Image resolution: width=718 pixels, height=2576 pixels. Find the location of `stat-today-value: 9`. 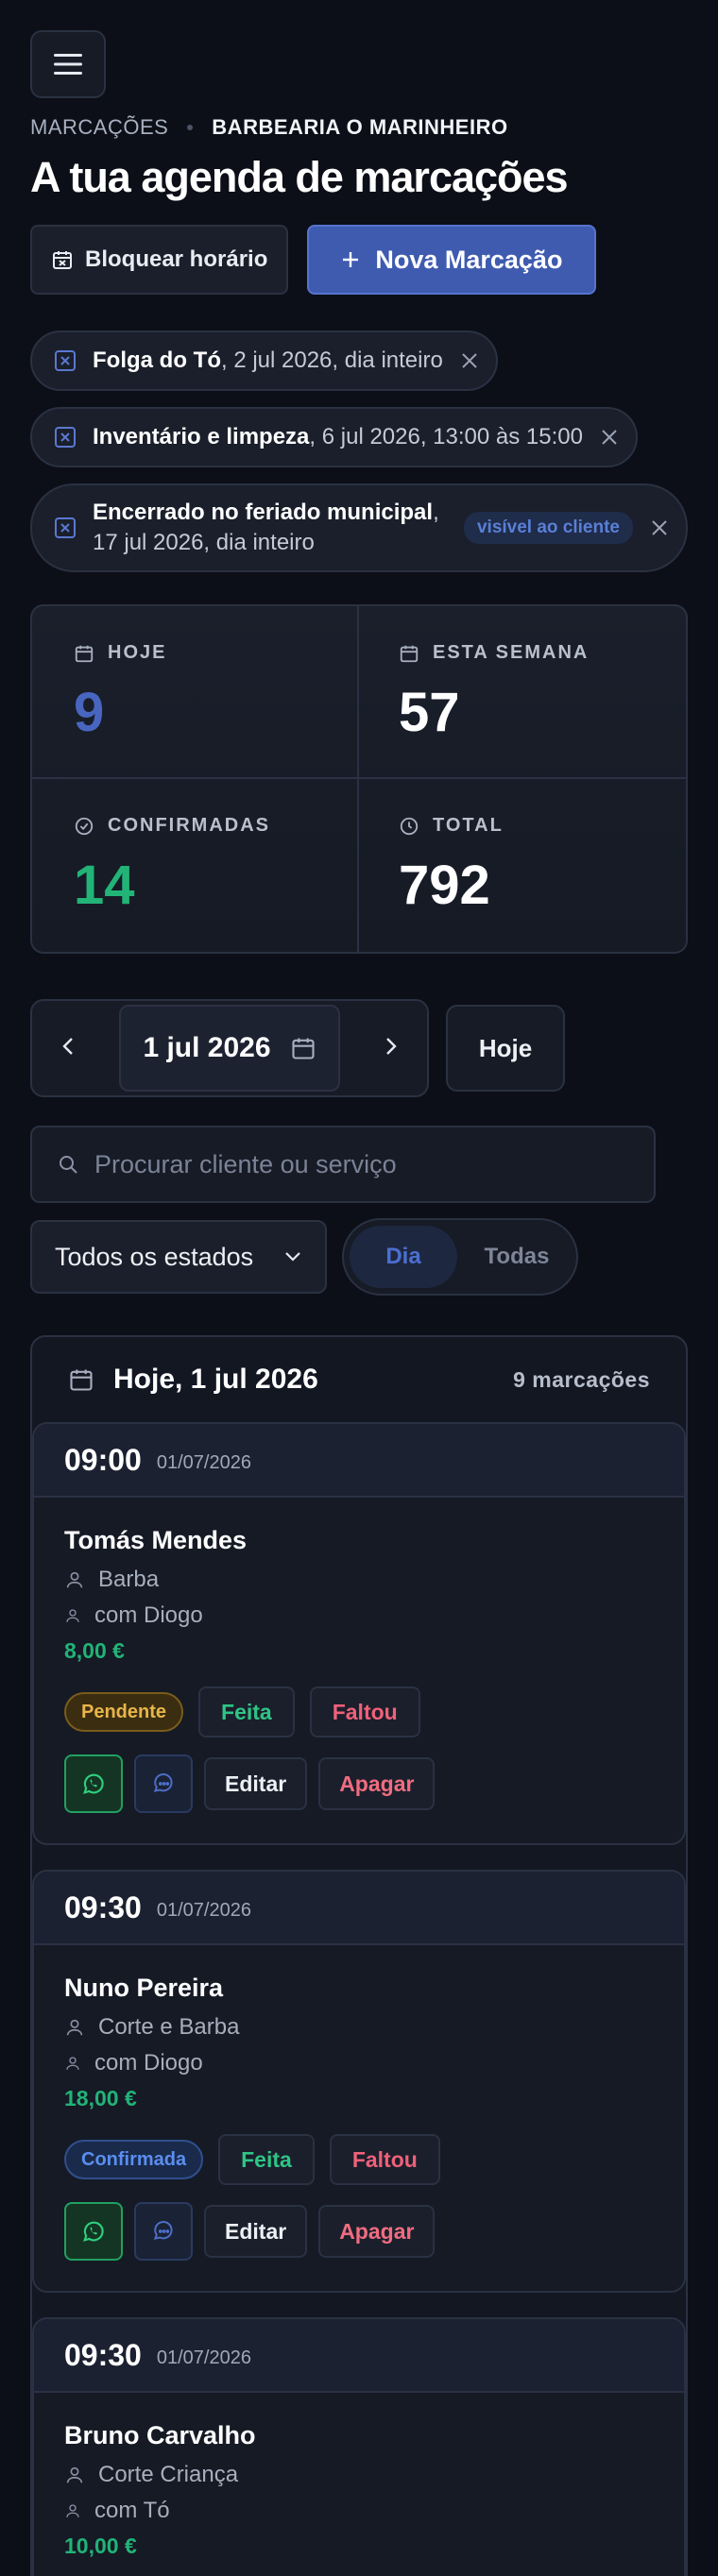

stat-today-value: 9 is located at coordinates (89, 712).